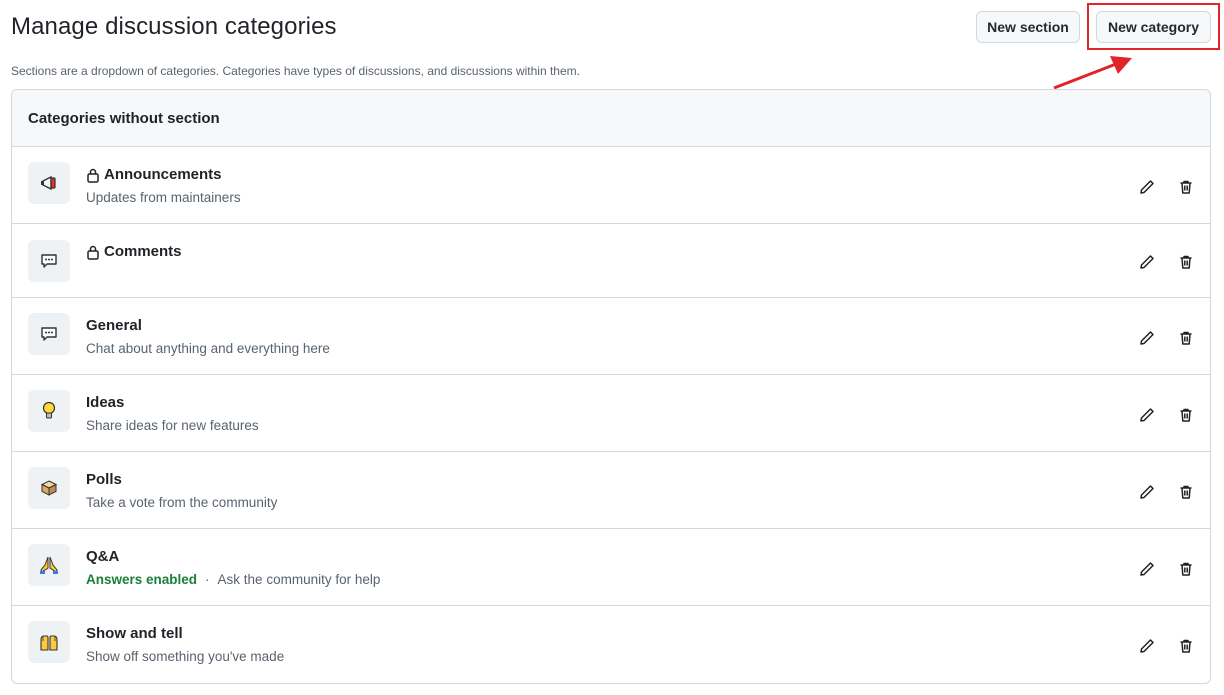  What do you see at coordinates (172, 425) in the screenshot?
I see `category-description: Share ideas for new features` at bounding box center [172, 425].